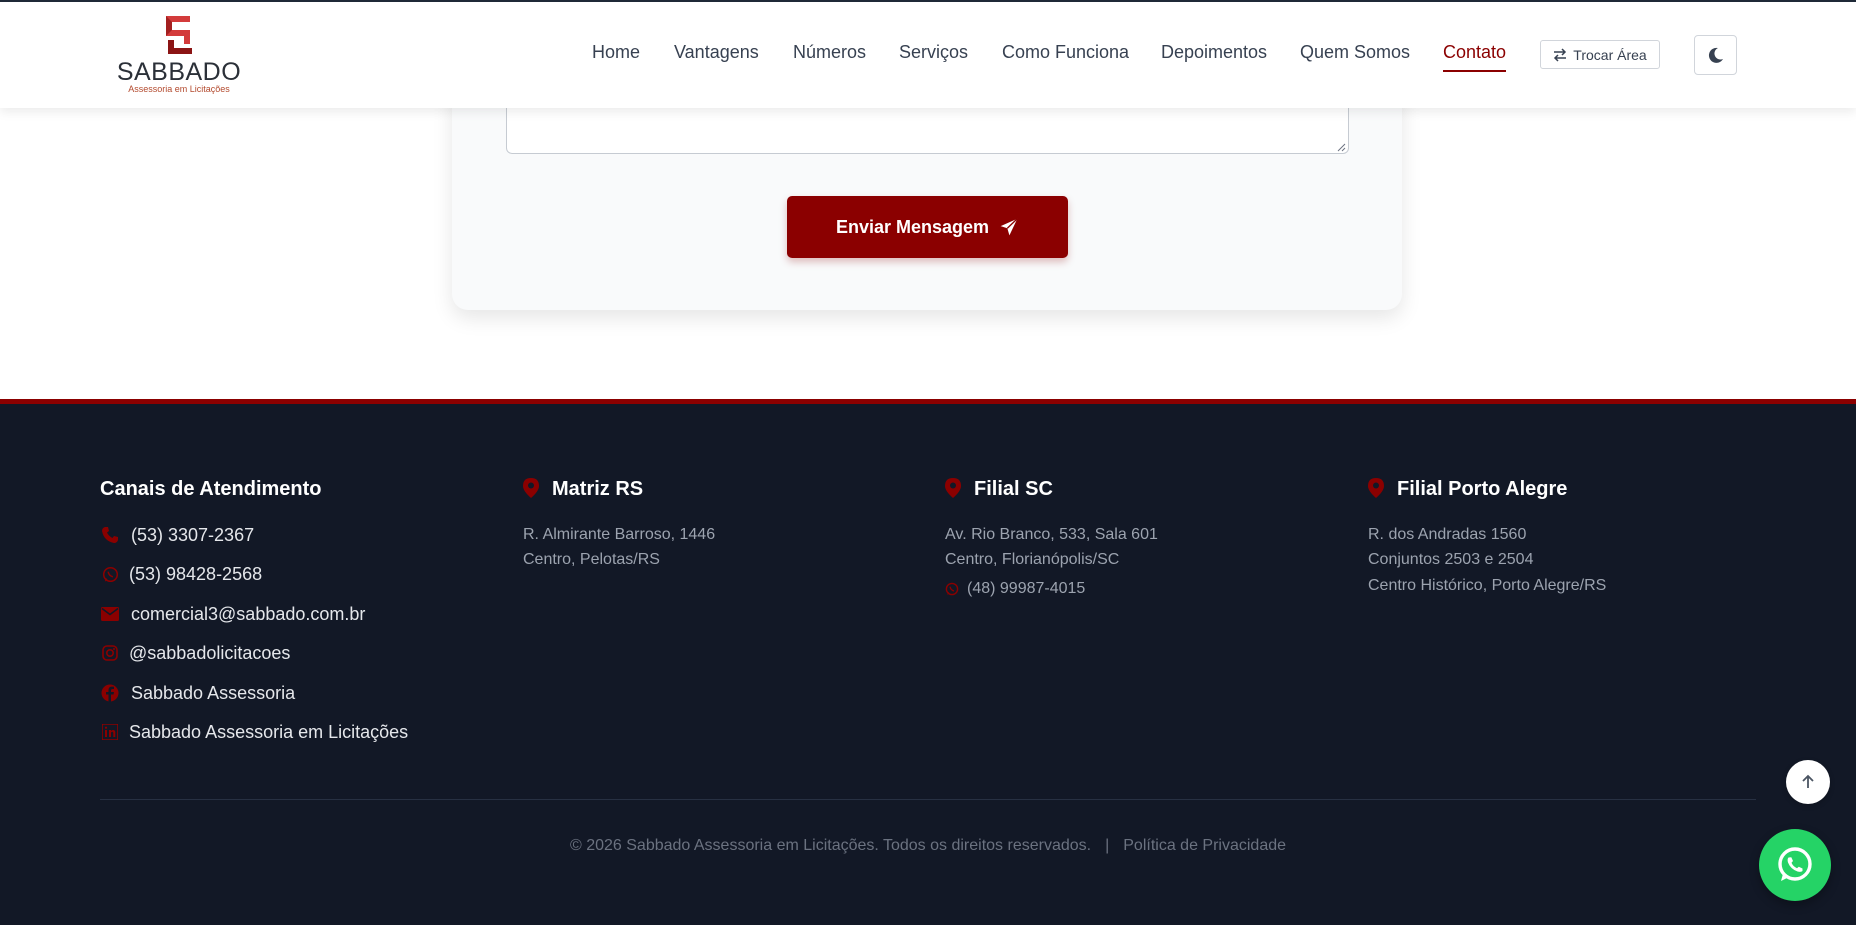  I want to click on theme-toggle-button, so click(1715, 55).